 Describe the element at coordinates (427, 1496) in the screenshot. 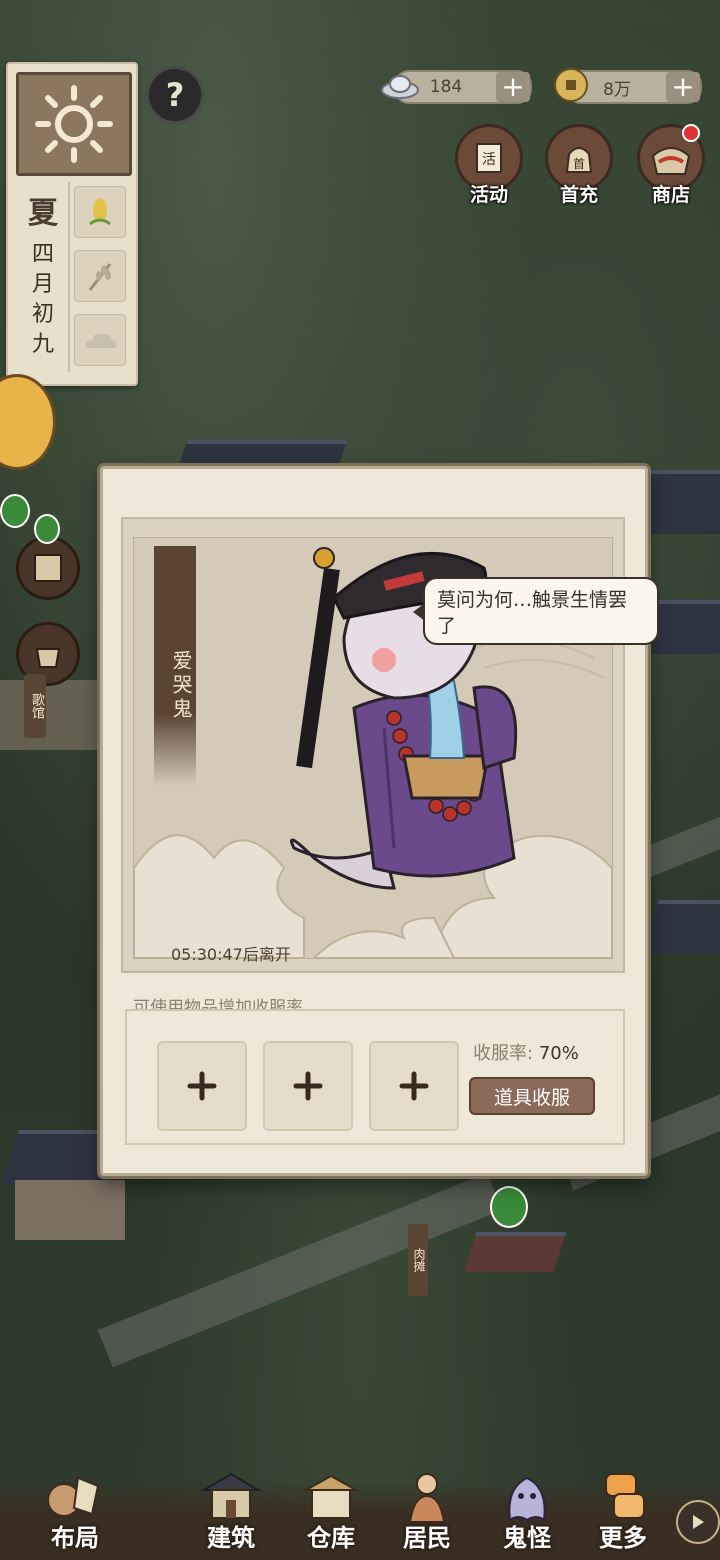

I see `residents-icon` at that location.